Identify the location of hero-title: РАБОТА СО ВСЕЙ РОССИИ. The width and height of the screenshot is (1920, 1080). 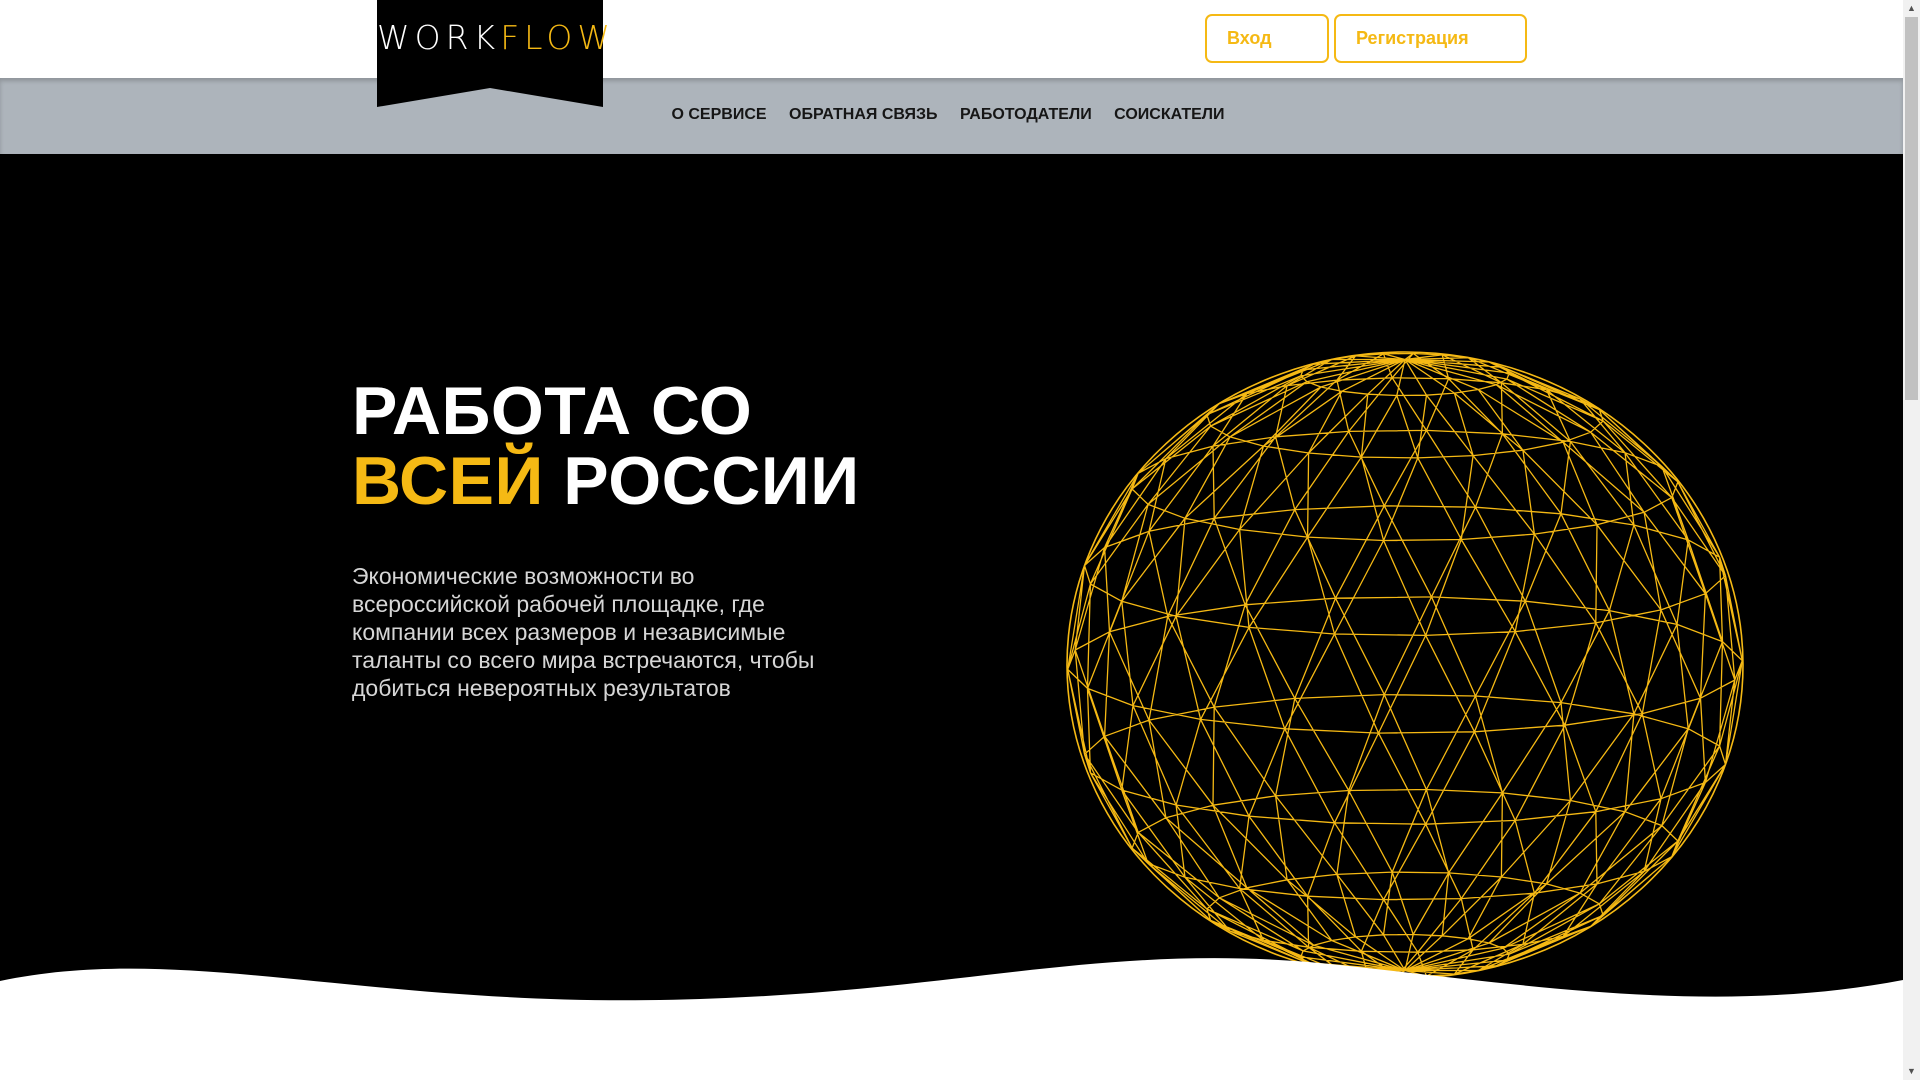
(606, 446).